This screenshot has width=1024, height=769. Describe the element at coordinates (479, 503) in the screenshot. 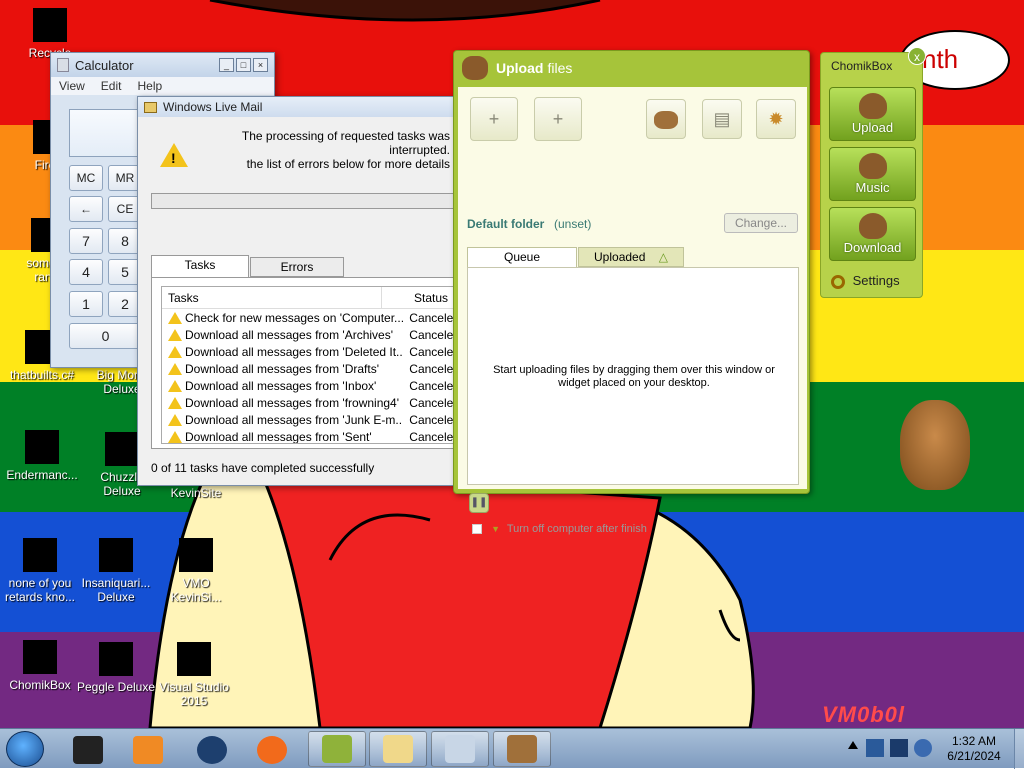

I see `pause-button: ❚❚` at that location.